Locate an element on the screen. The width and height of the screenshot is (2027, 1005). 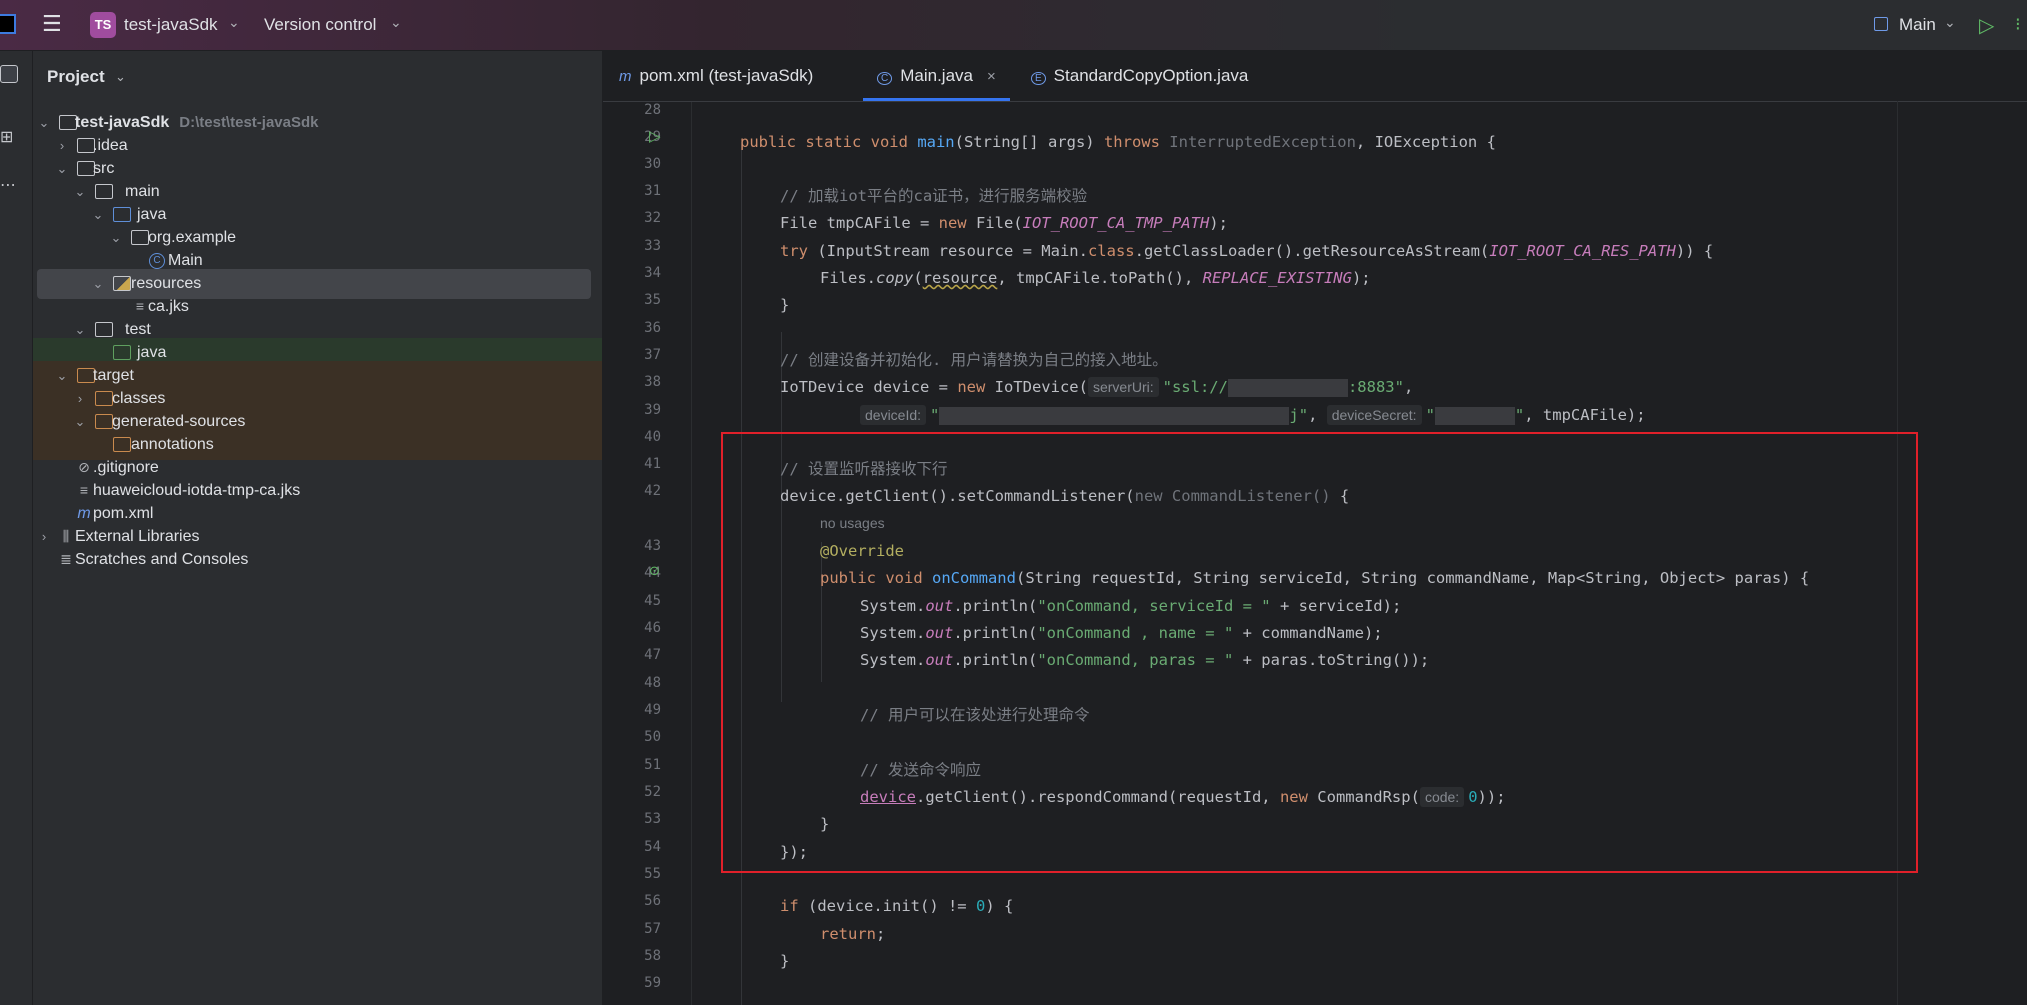
line-number: 37 is located at coordinates (652, 355).